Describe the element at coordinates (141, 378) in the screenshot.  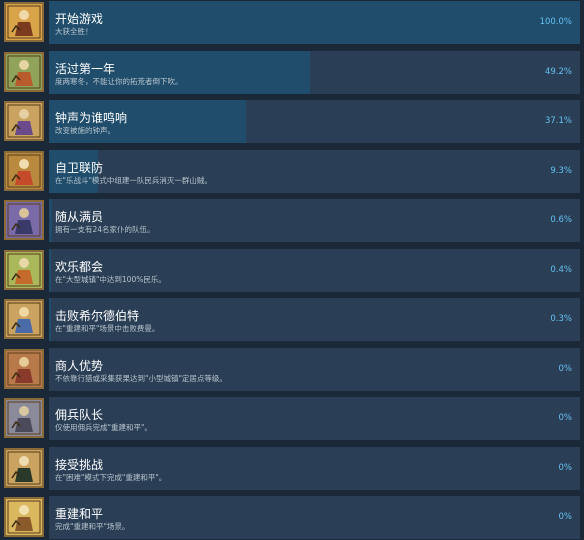
I see `achievement-description: 不依靠行猎或采集获果达到"小型城镇"定居点等级。` at that location.